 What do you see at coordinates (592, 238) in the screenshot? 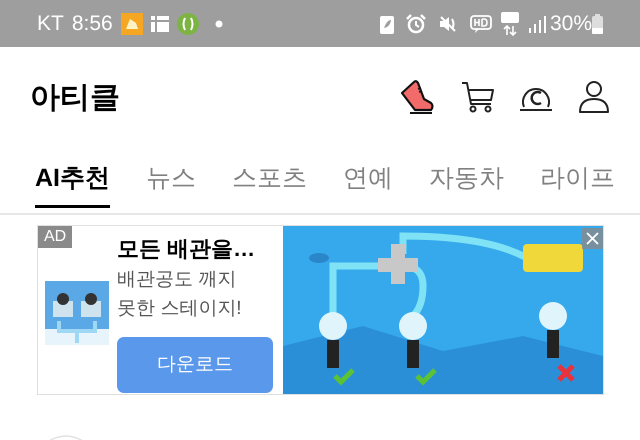
I see `close-icon` at bounding box center [592, 238].